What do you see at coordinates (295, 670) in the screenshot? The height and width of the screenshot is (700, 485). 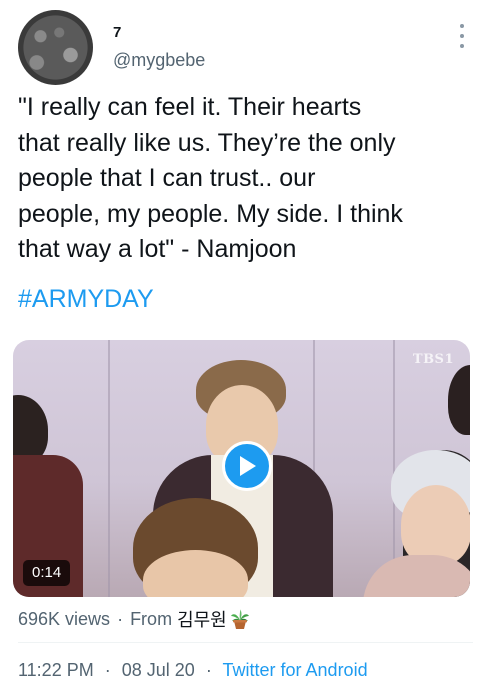 I see `client-link: Twitter for Android` at bounding box center [295, 670].